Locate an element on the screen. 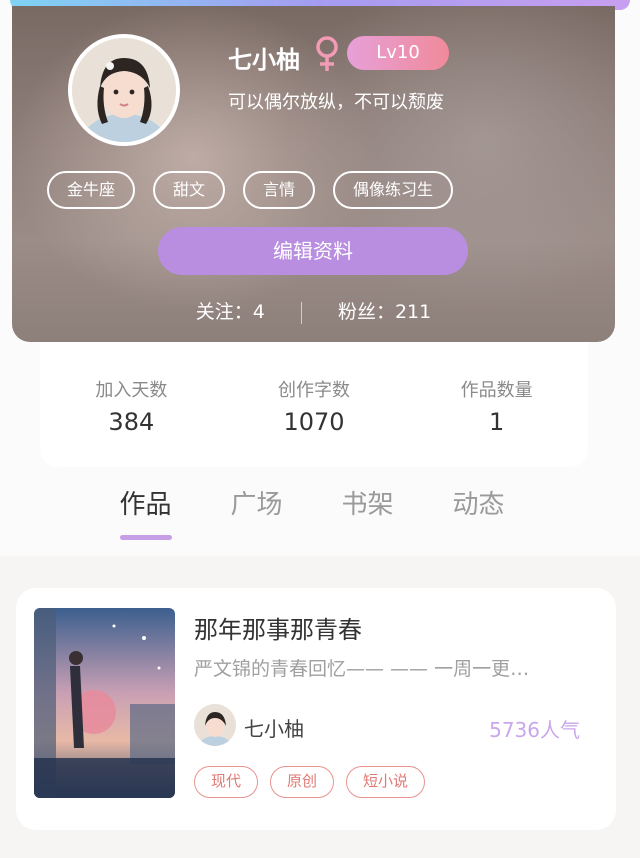 The image size is (640, 858). stat-join-days: 加入天数 384 is located at coordinates (131, 404).